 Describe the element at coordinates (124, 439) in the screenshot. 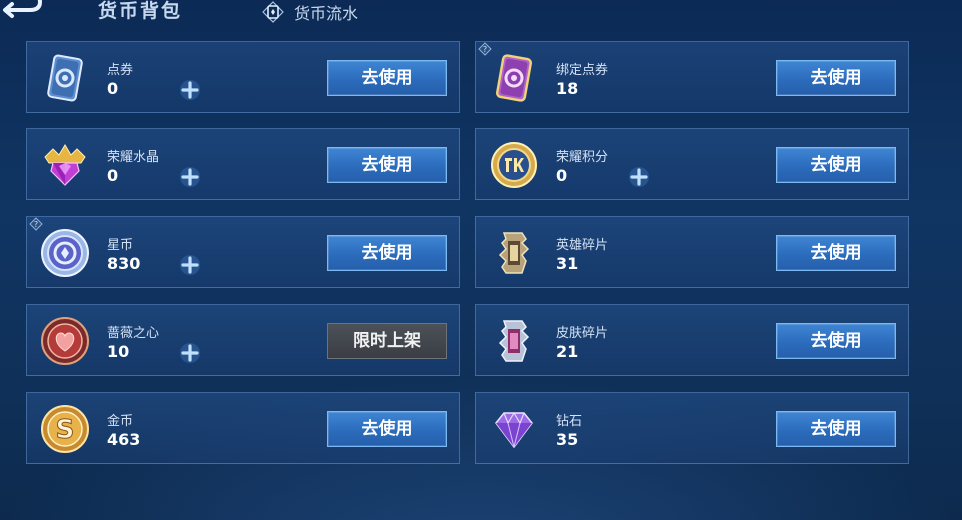

I see `currency-count: 463` at that location.